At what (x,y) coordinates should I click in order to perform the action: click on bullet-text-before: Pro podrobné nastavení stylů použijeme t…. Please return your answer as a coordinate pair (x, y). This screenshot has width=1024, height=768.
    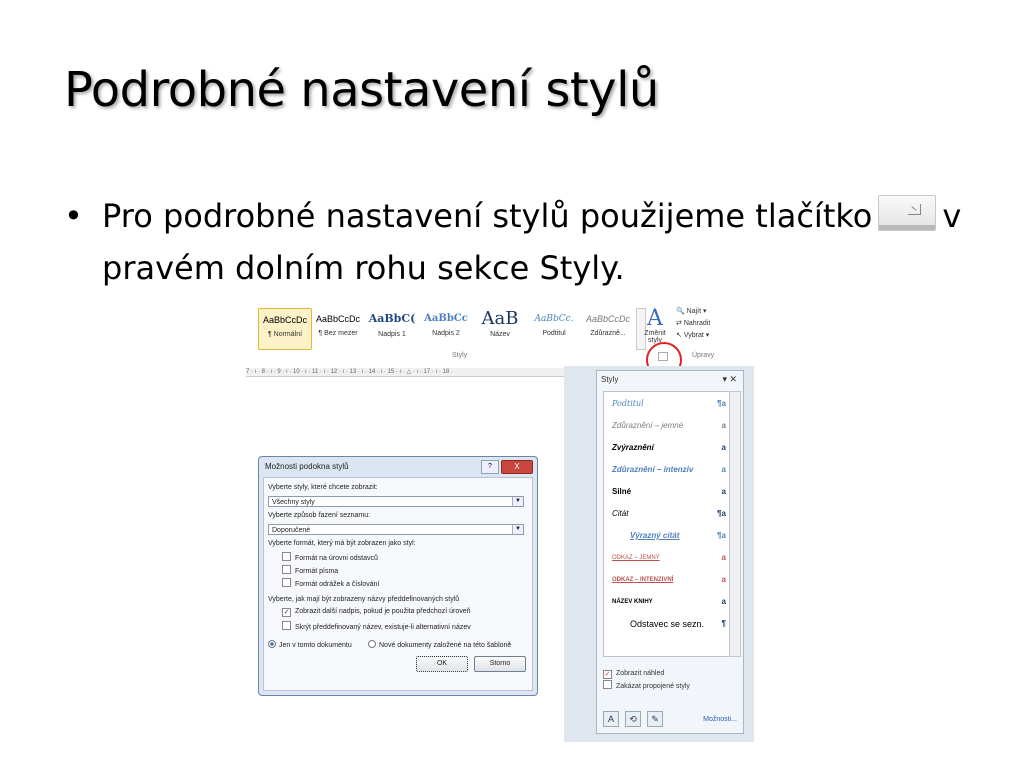
    Looking at the image, I should click on (487, 216).